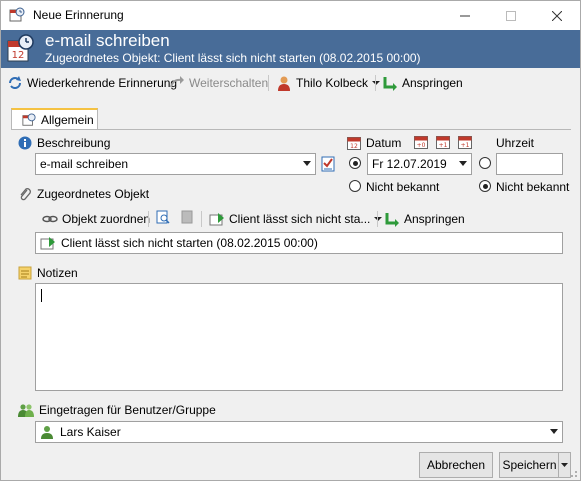  Describe the element at coordinates (127, 410) in the screenshot. I see `user-group-label-text: Eingetragen für Benutzer/Gruppe` at that location.